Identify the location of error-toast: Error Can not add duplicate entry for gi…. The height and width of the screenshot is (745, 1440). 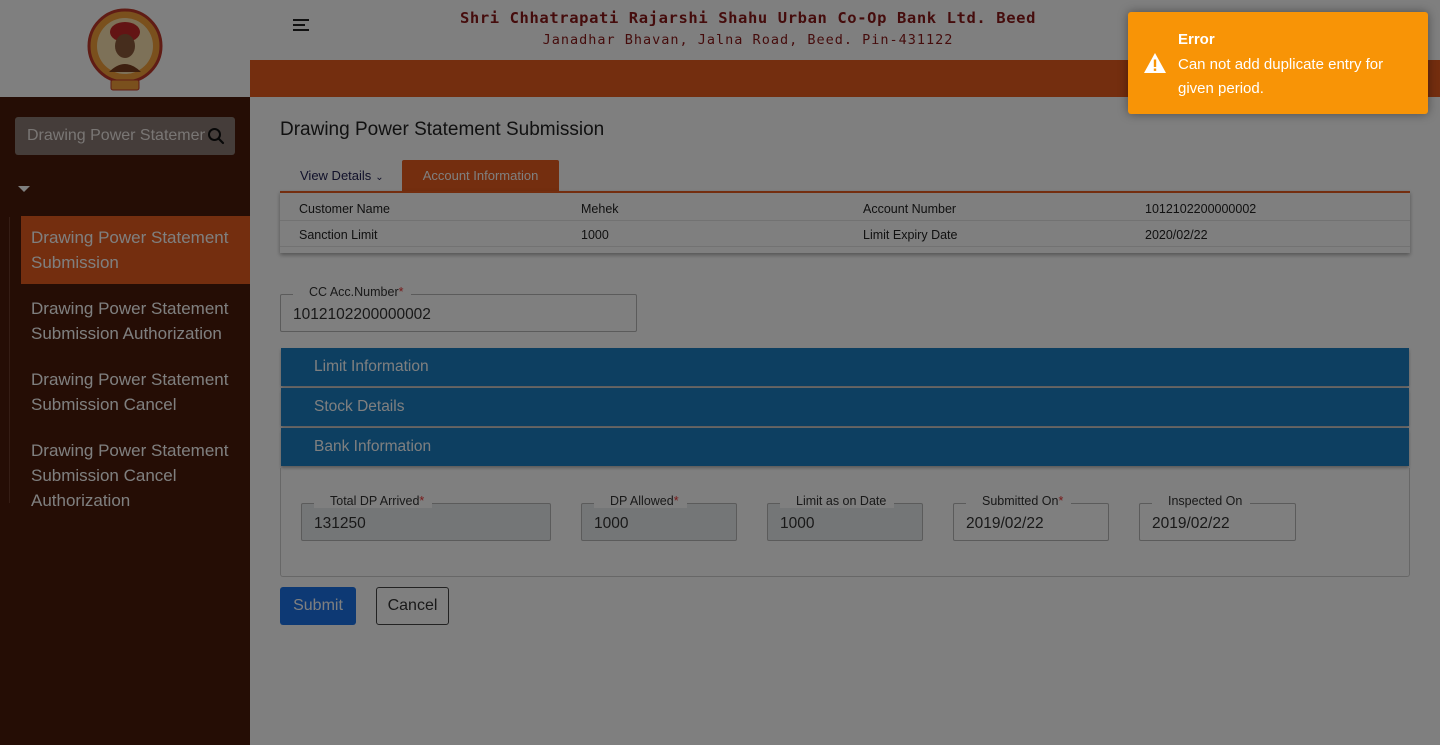
(1278, 63).